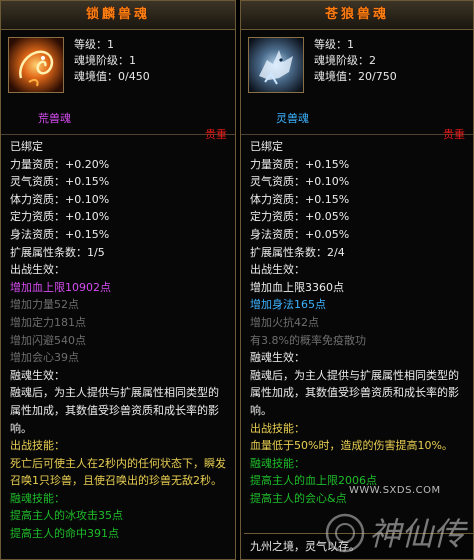 The width and height of the screenshot is (474, 560). I want to click on realm-stage-text: 魂境阶级：1, so click(105, 60).